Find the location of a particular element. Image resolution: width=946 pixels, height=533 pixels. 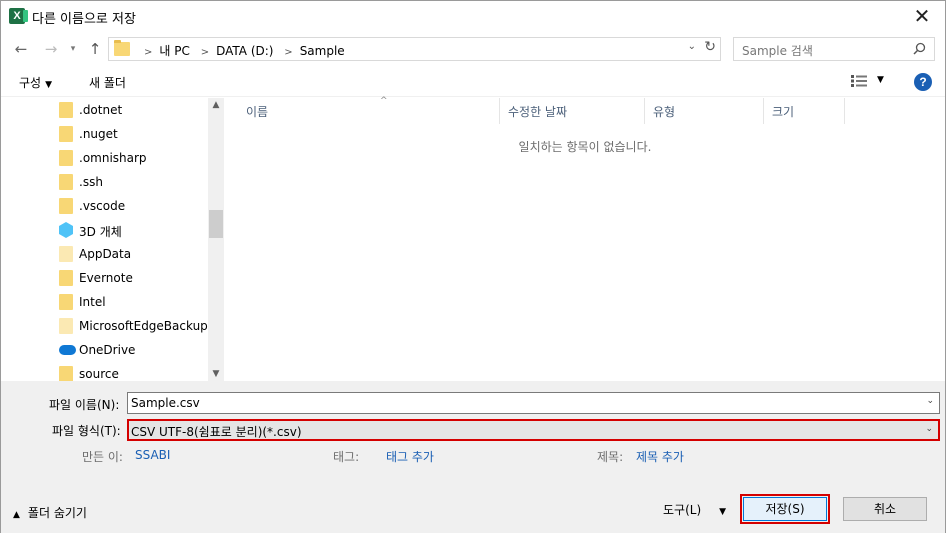

organize-label: 구성 is located at coordinates (30, 83).